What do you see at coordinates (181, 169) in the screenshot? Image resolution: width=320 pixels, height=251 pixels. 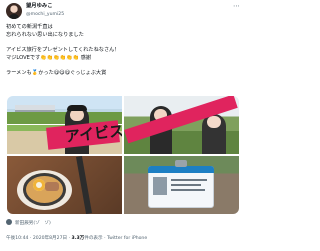 I see `id-card-header` at bounding box center [181, 169].